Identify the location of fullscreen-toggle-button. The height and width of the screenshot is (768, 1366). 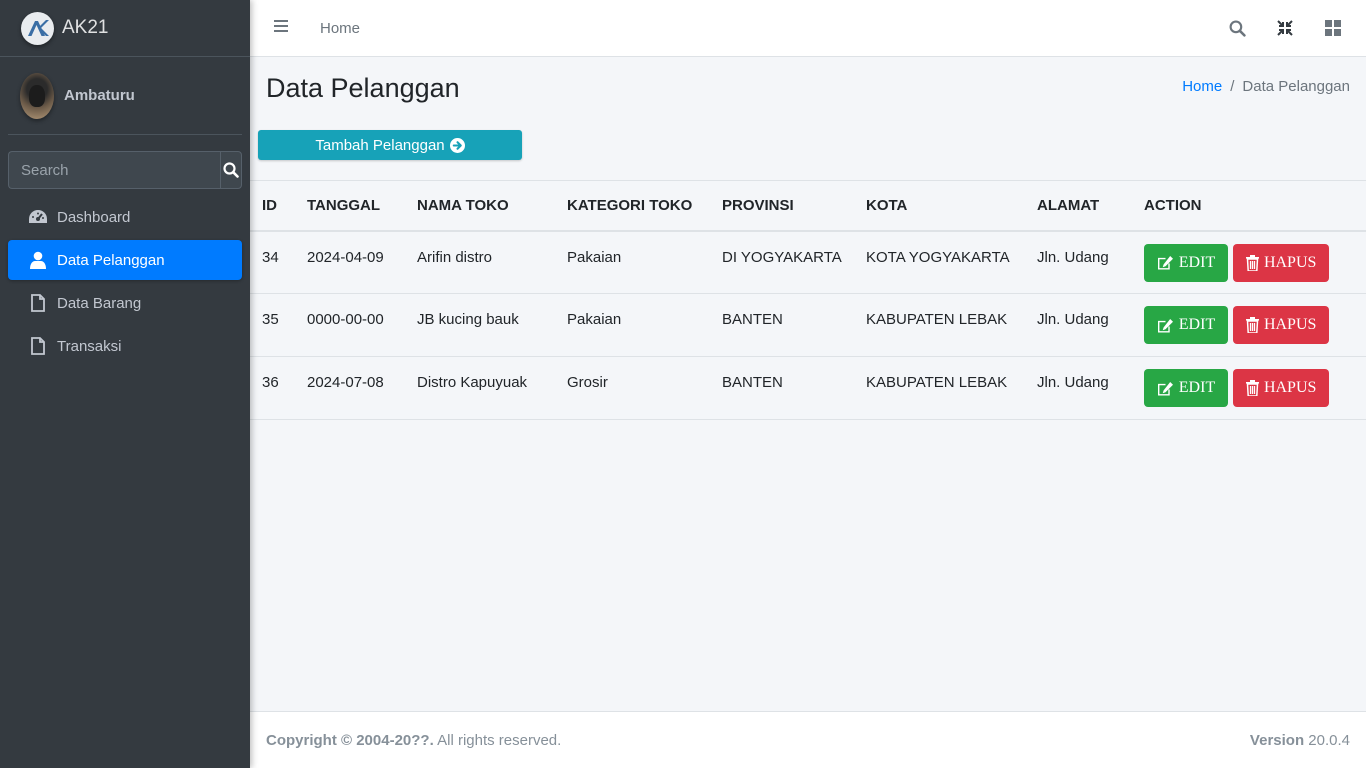
(1285, 28).